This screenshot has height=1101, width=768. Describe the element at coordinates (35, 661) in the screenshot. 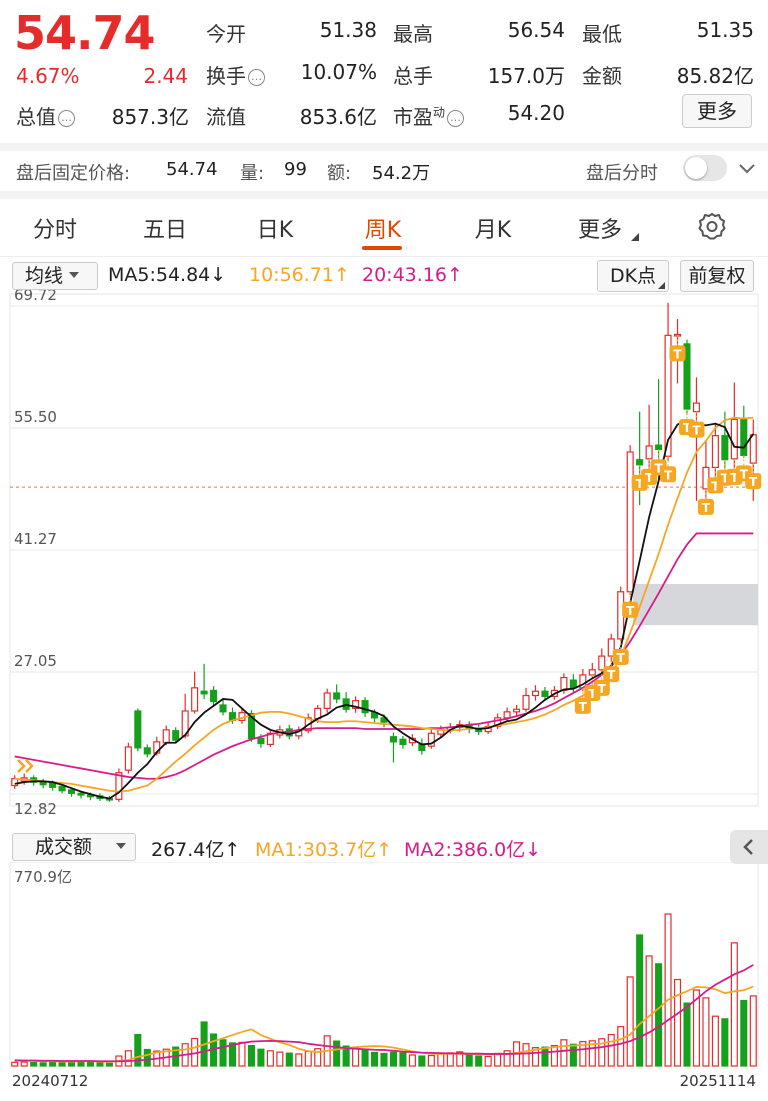

I see `y-tick-label: 27.05` at that location.